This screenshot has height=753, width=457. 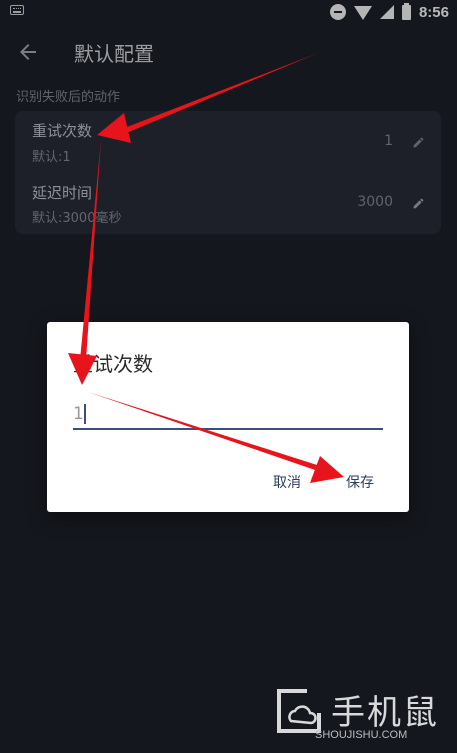 I want to click on watermark-url: SHOUJISHU.COM, so click(x=361, y=735).